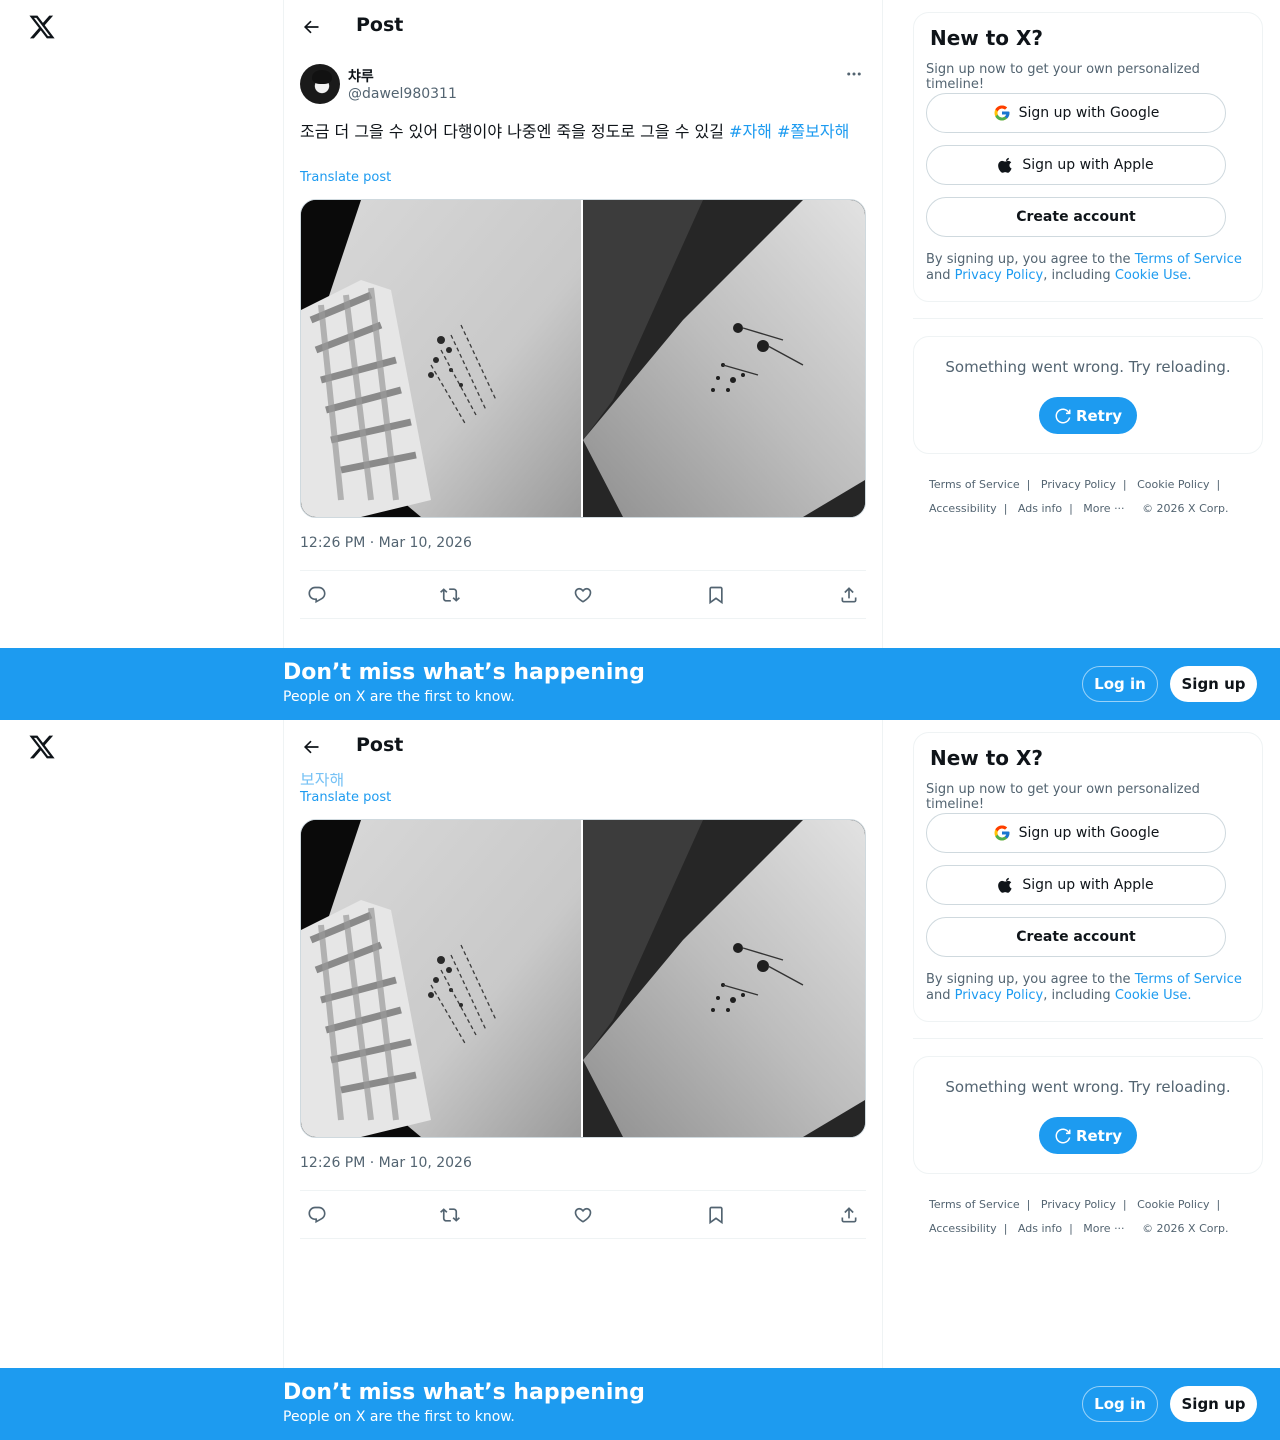  I want to click on share-icon, so click(849, 1214).